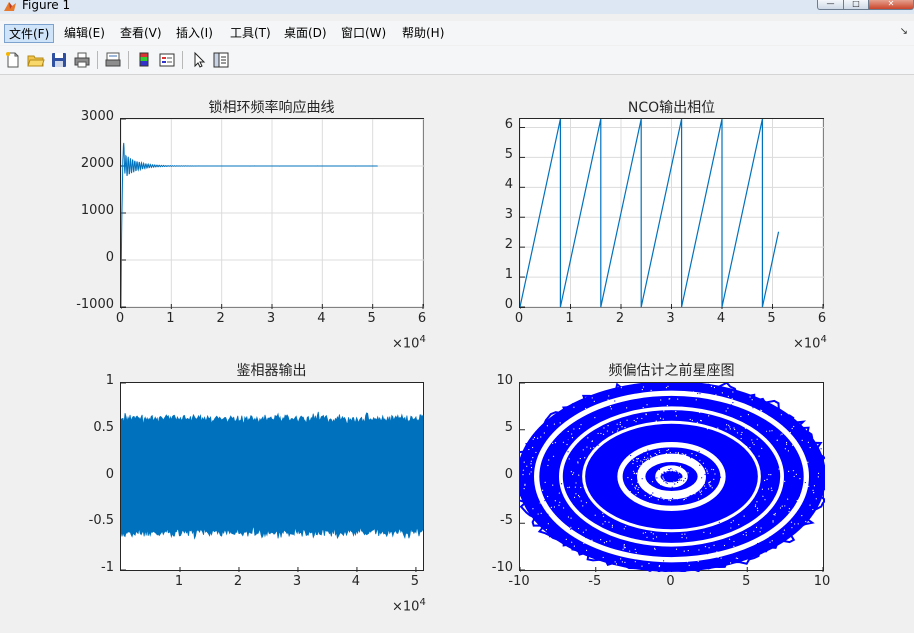 The image size is (914, 633). Describe the element at coordinates (29, 33) in the screenshot. I see `menu-file: 文件(F)` at that location.